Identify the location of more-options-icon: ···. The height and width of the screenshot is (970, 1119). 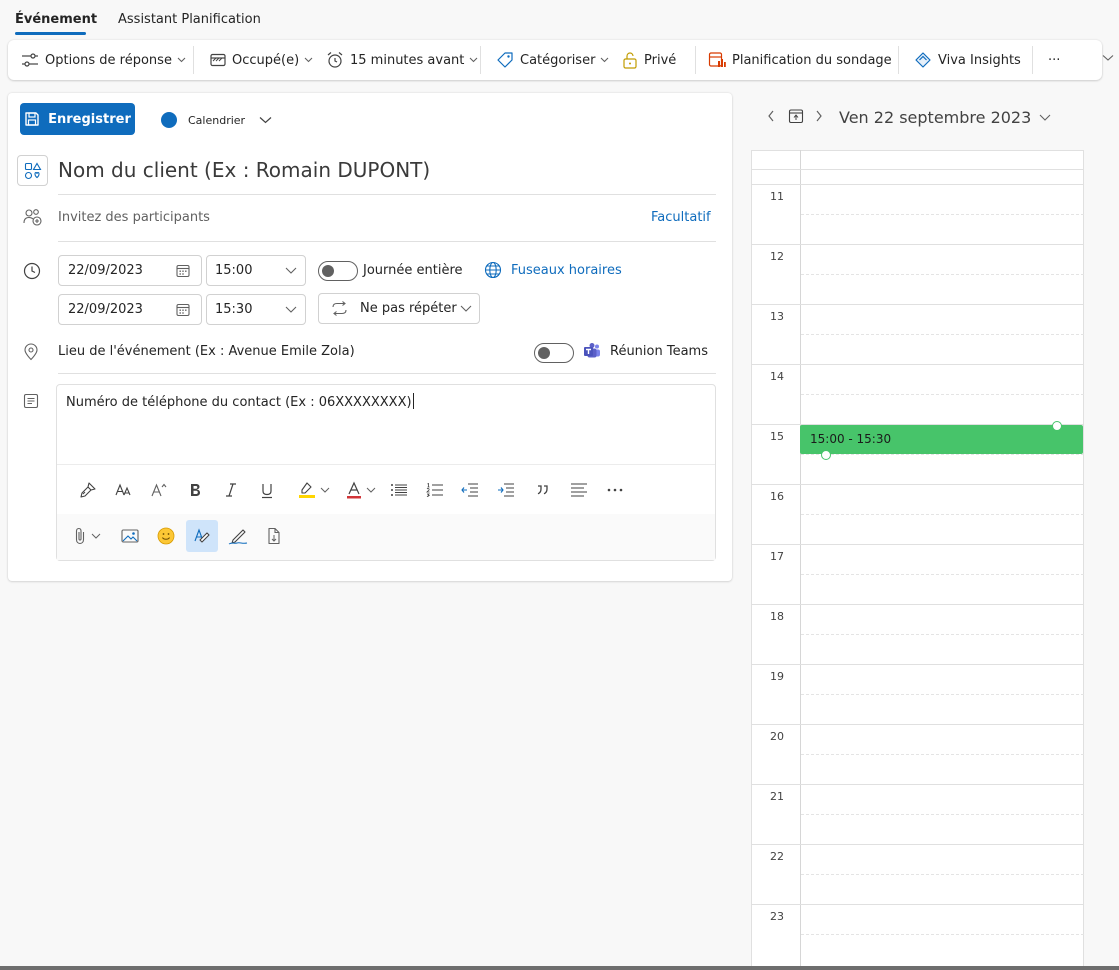
(1054, 60).